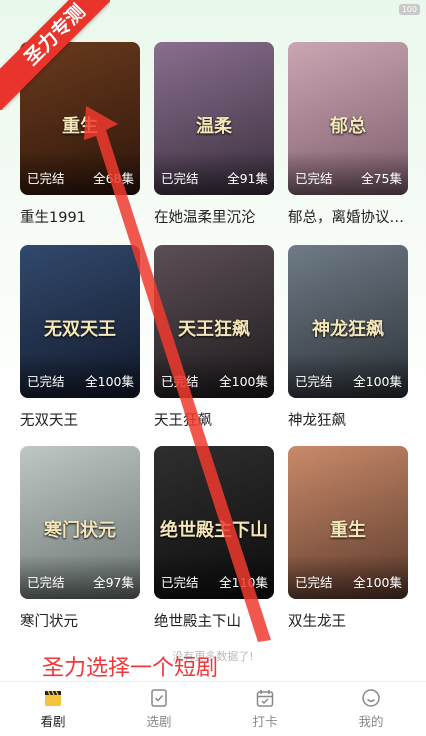  I want to click on drama-card: 寒门状元 已完结 全97集 寒门状元, so click(80, 538).